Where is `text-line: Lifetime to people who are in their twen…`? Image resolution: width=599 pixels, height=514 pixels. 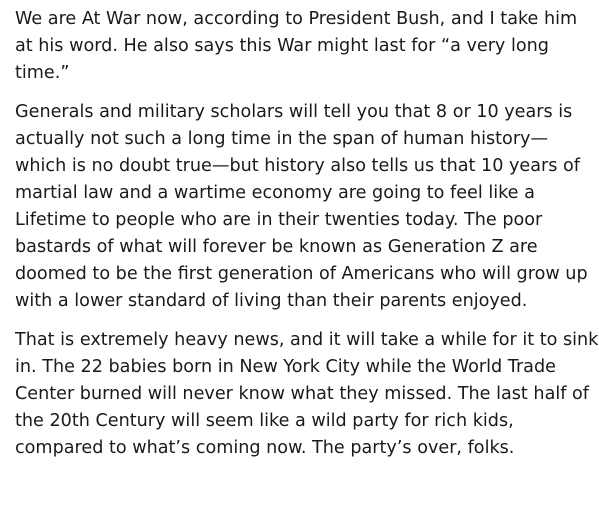 text-line: Lifetime to people who are in their twen… is located at coordinates (279, 220).